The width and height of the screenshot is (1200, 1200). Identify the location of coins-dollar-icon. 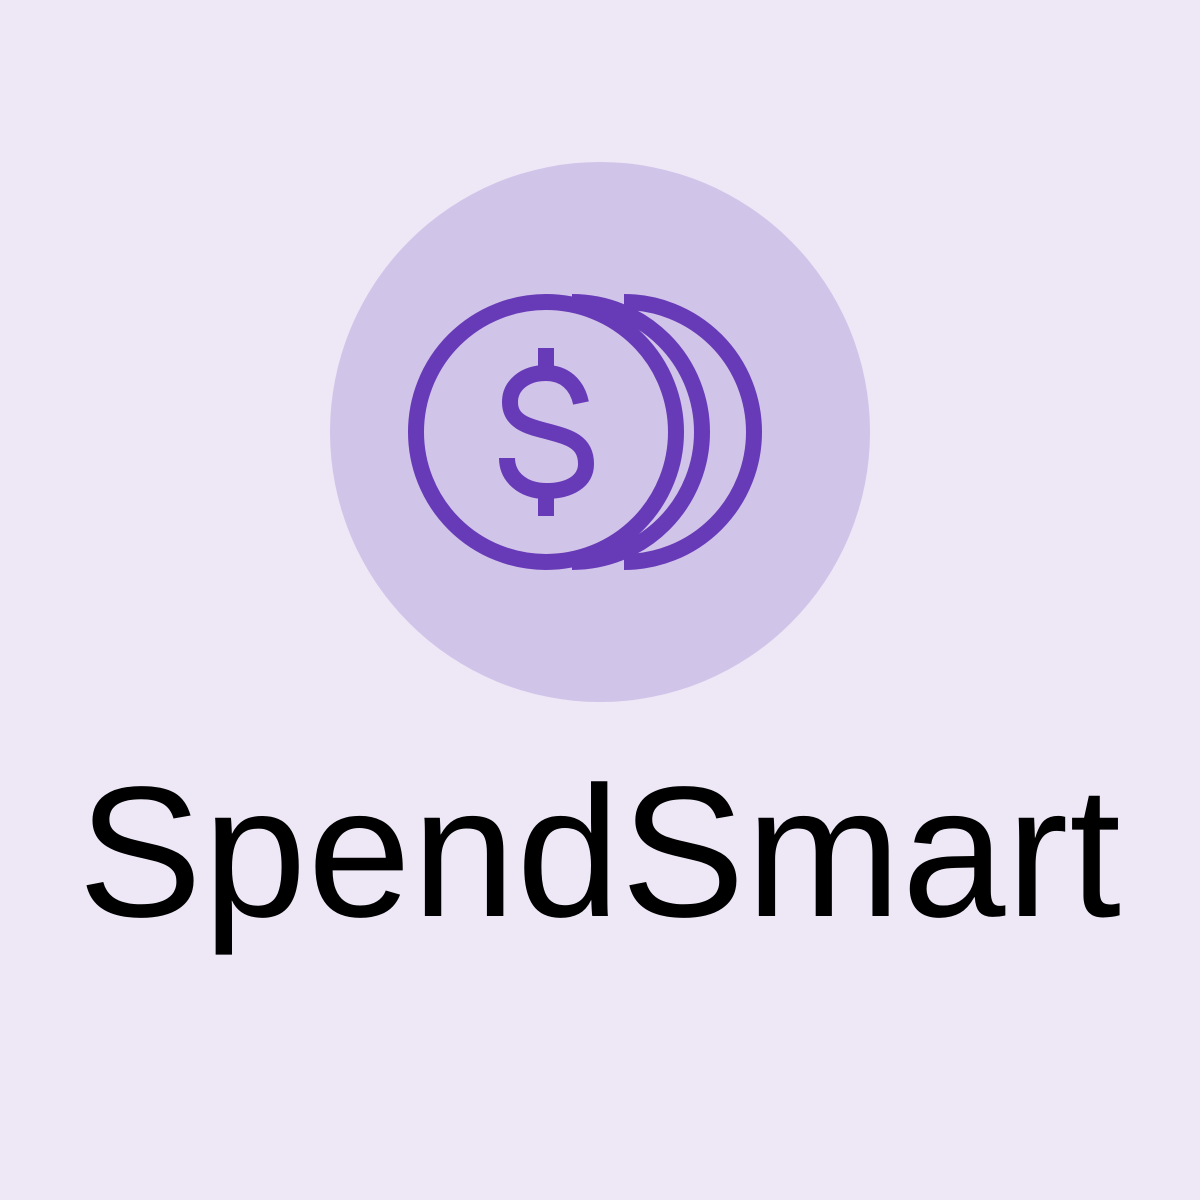
(585, 432).